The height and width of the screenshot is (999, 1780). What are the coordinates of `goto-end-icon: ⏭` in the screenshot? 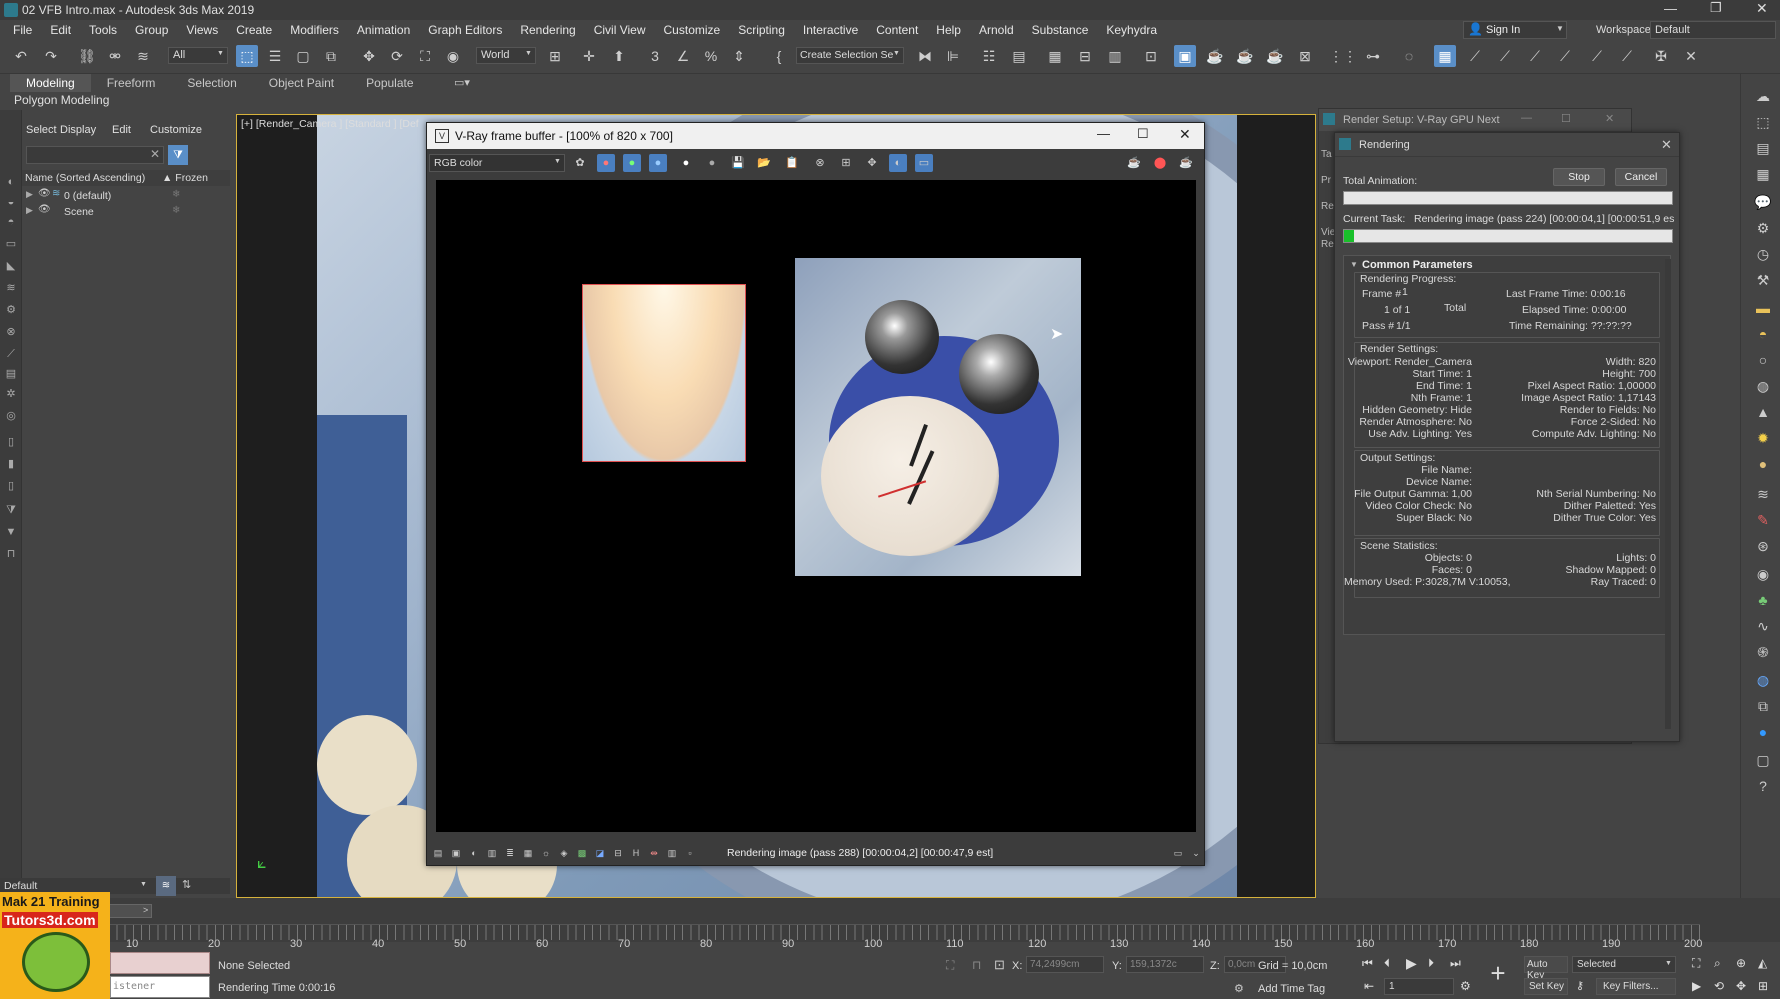 It's located at (1455, 963).